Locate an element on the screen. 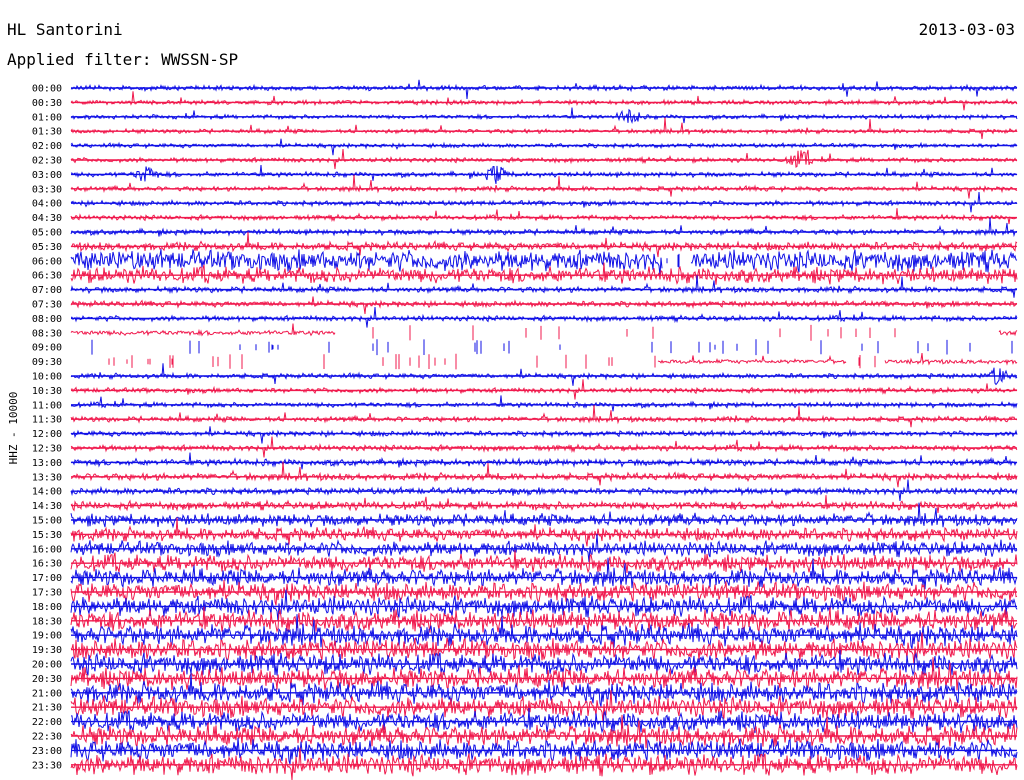  row-time-label: 07:30 is located at coordinates (47, 305).